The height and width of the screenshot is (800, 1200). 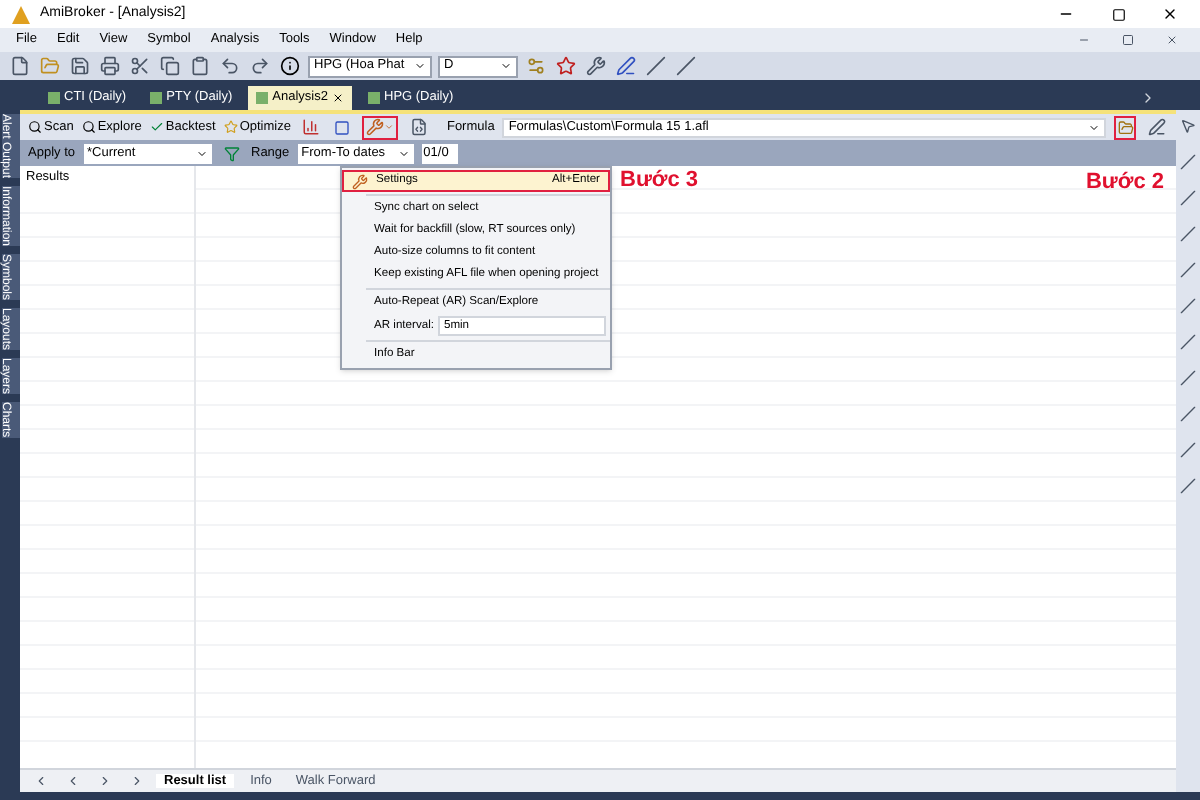 I want to click on cursor-icon, so click(x=1188, y=126).